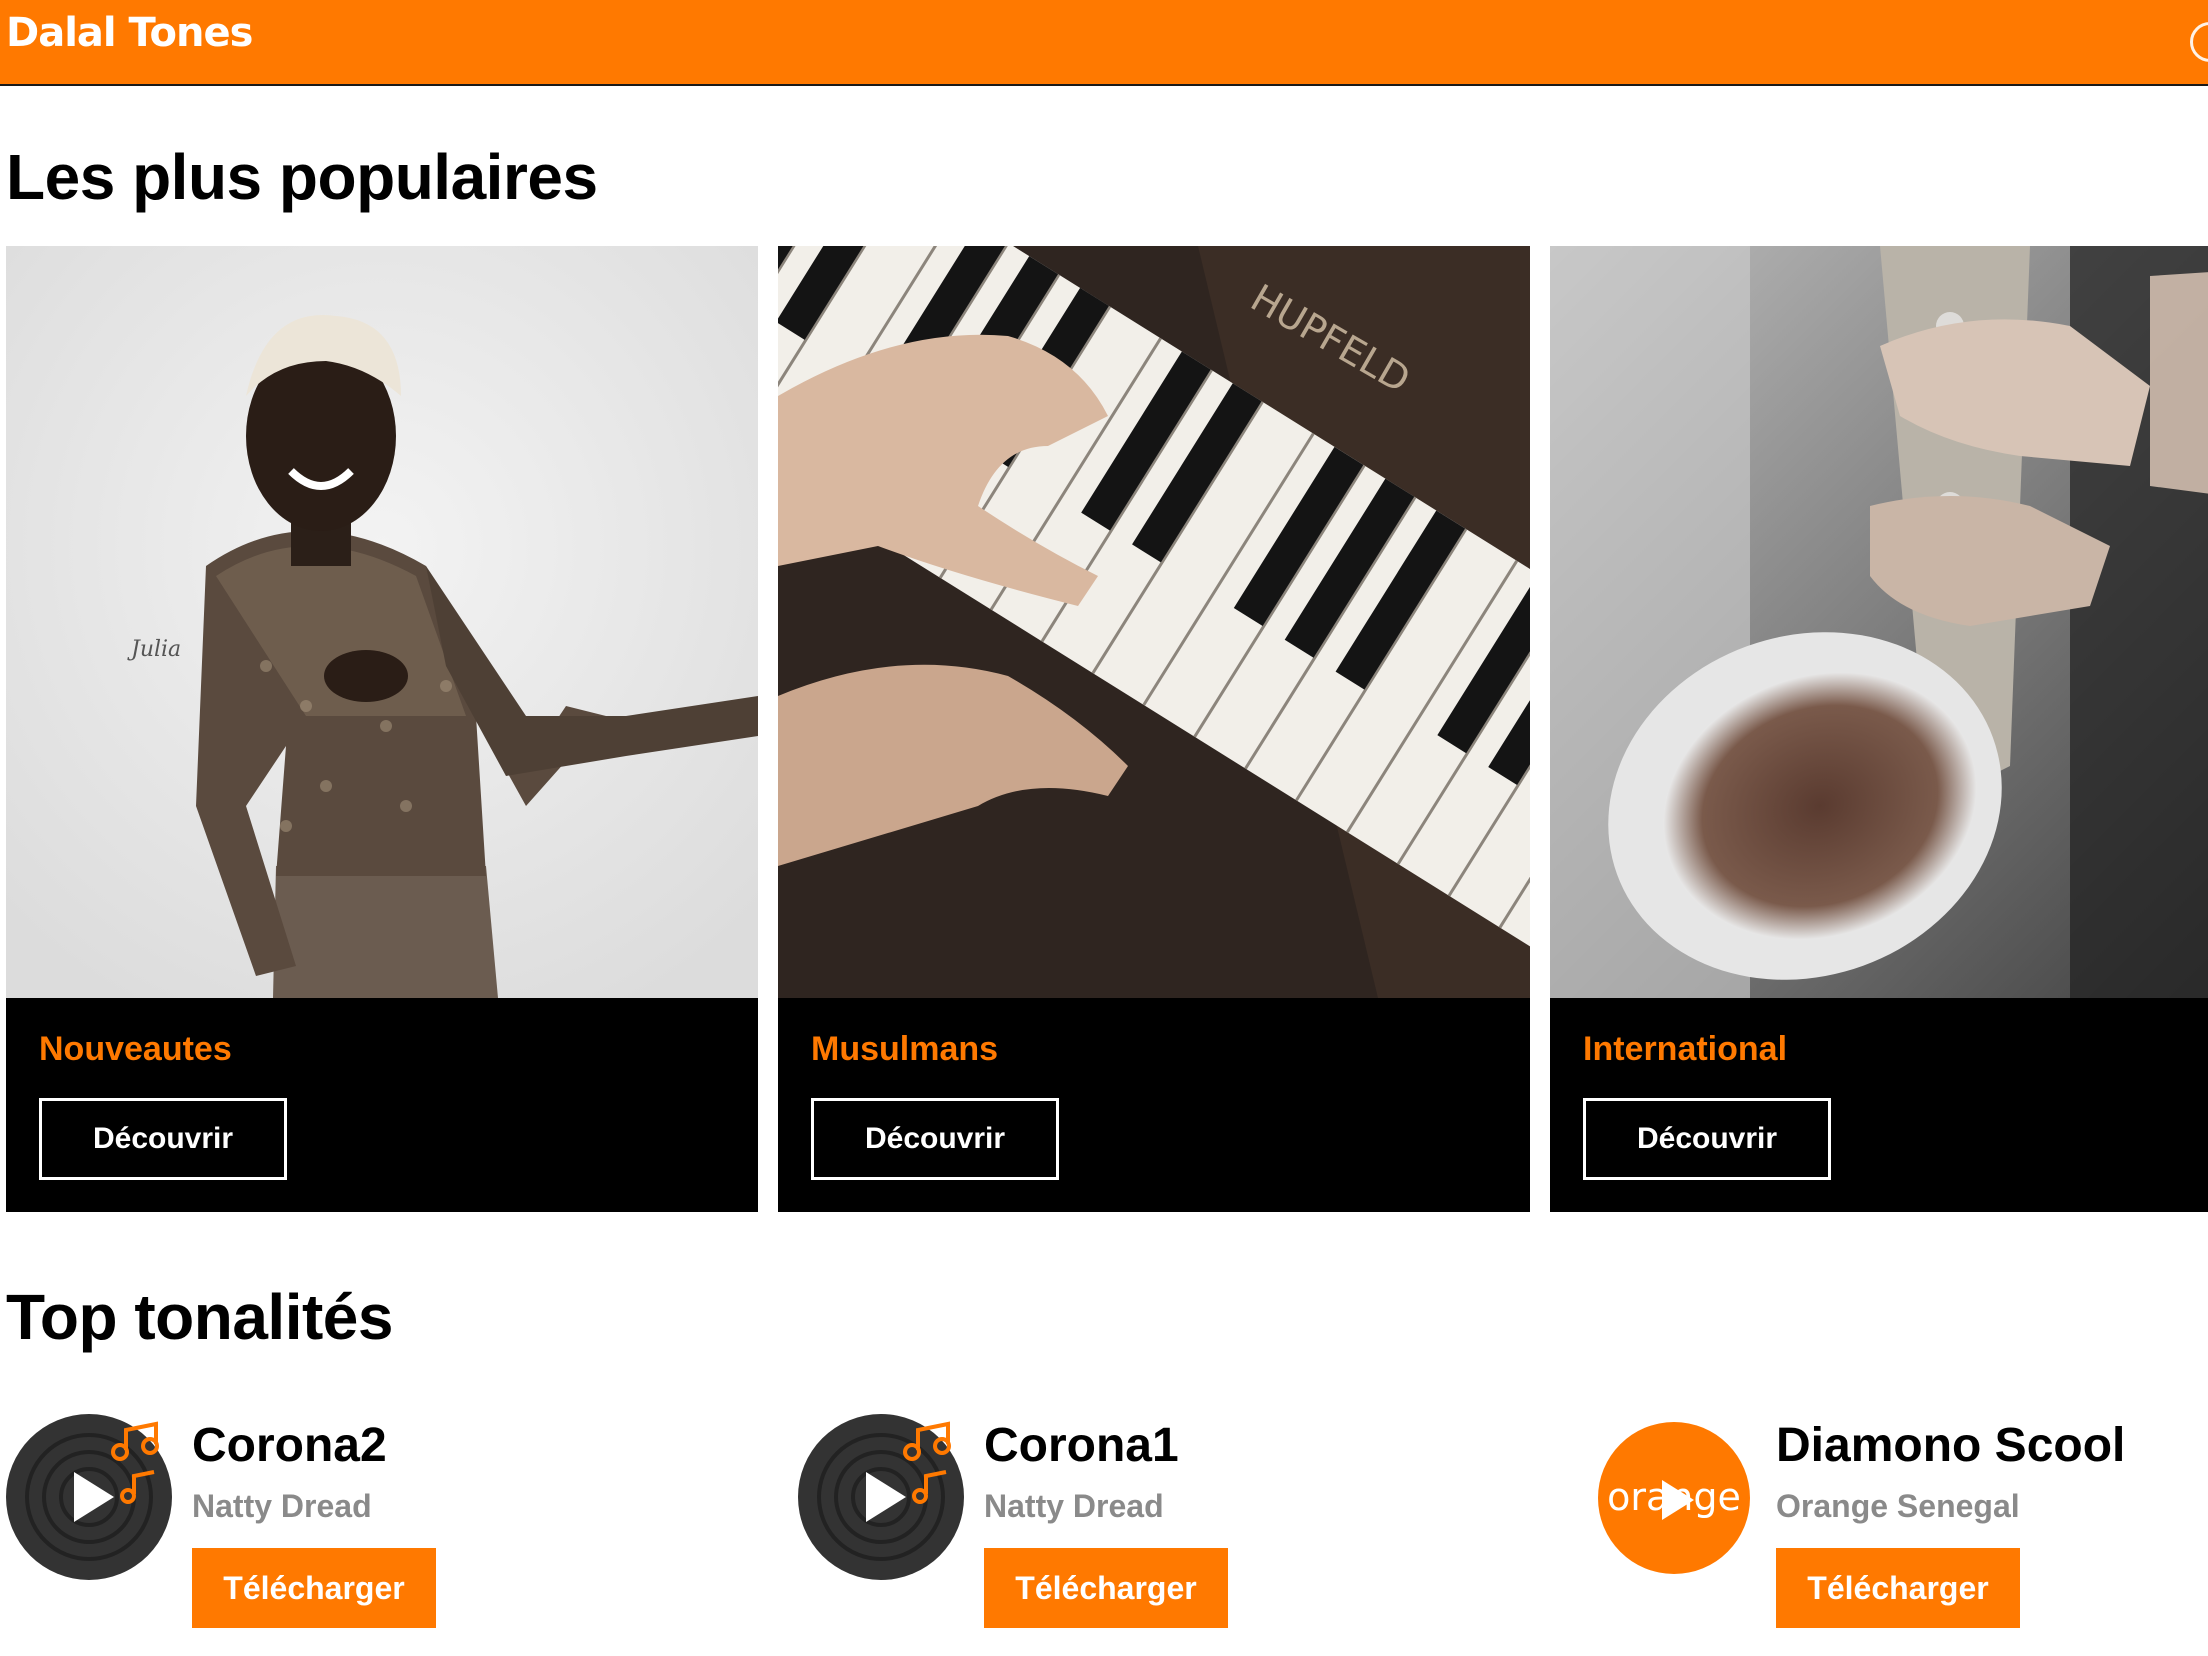 The image size is (2208, 1656). I want to click on category-title: International, so click(1685, 1049).